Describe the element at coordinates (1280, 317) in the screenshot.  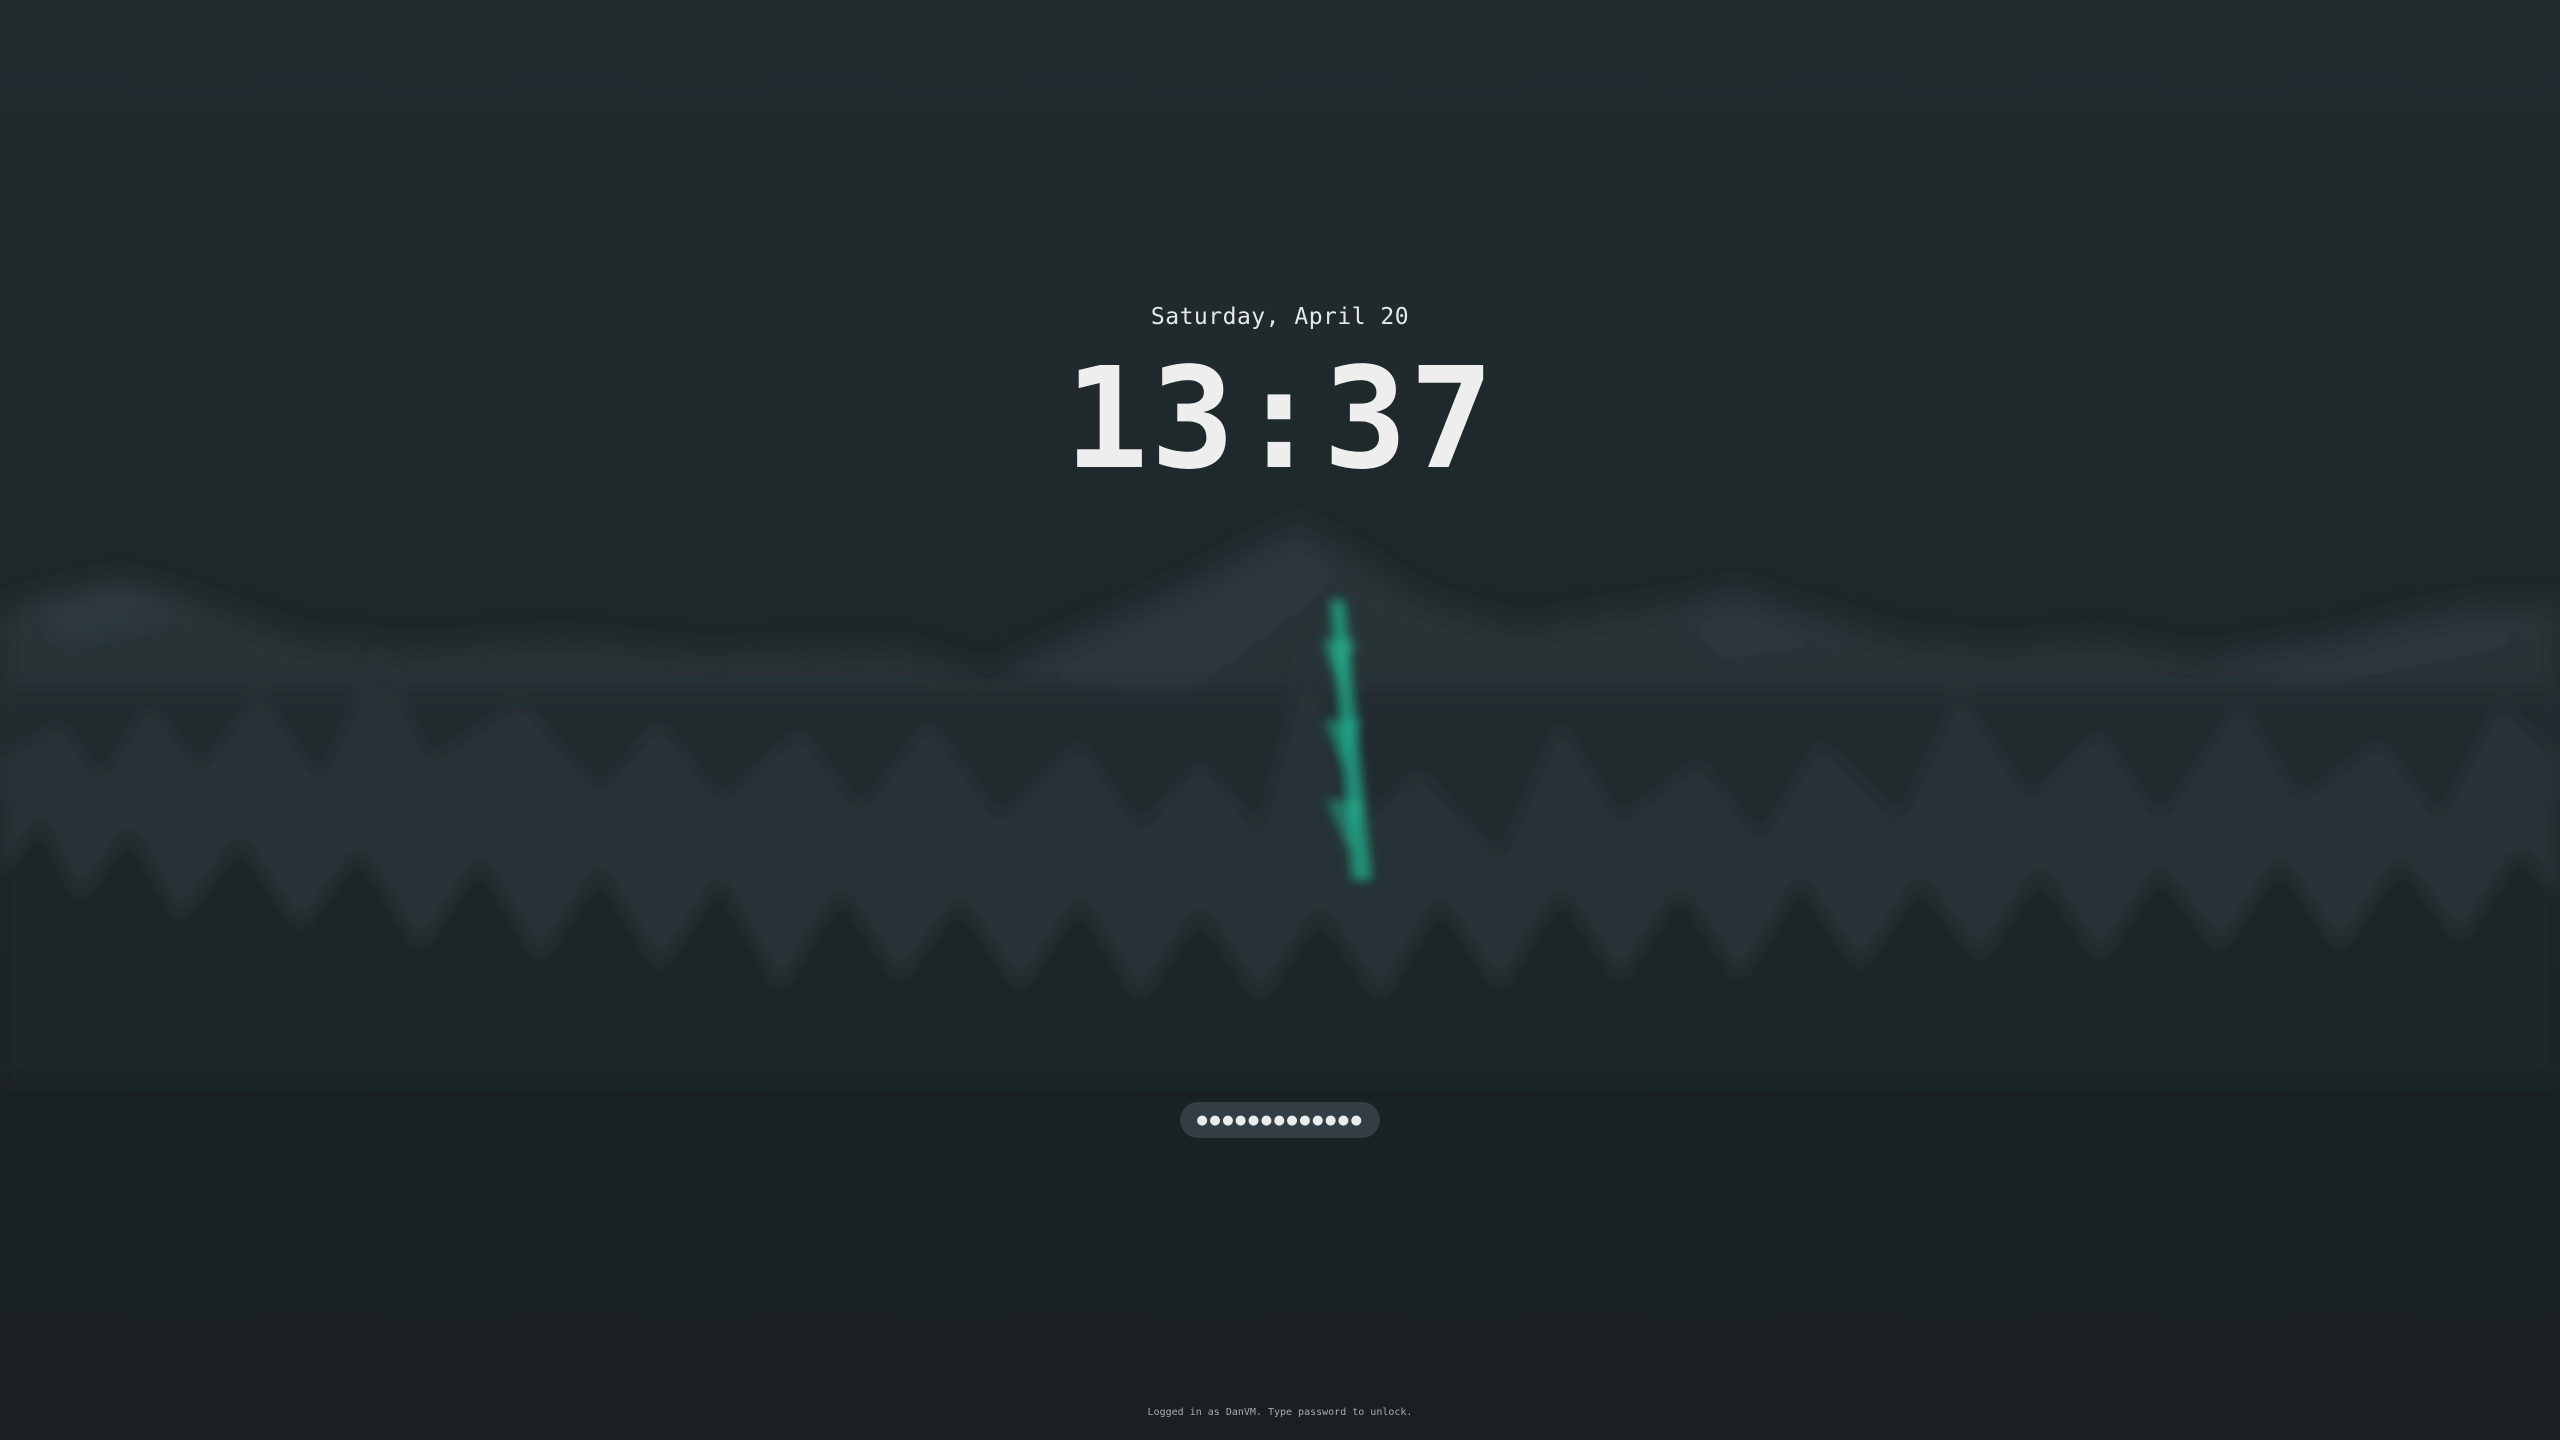
I see `date-label: Saturday, April 20` at that location.